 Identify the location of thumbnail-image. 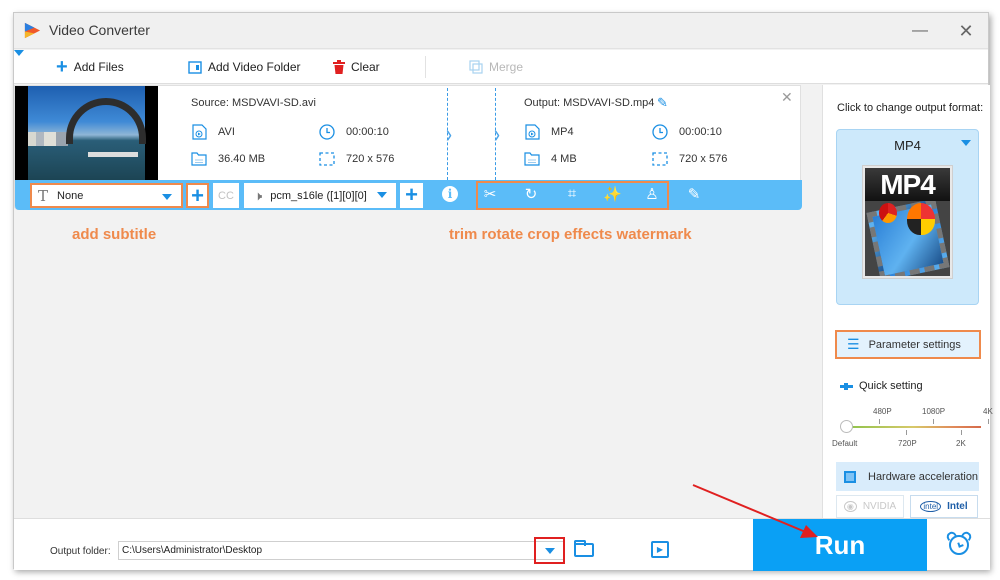
(87, 133).